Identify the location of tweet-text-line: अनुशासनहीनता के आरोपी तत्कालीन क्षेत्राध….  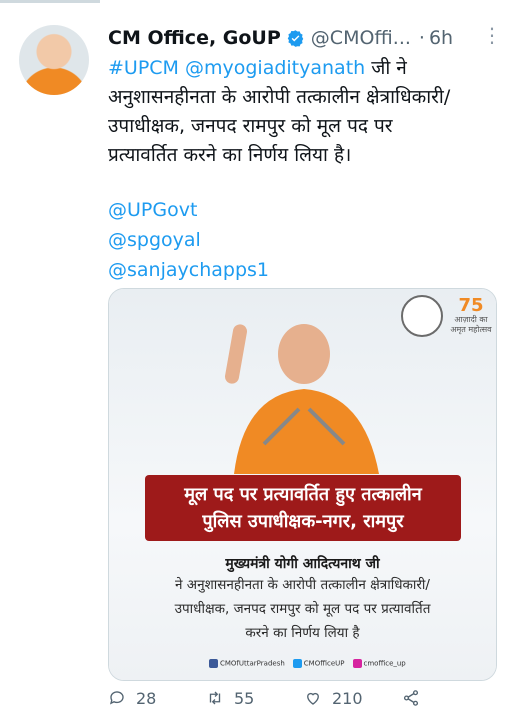
(279, 97).